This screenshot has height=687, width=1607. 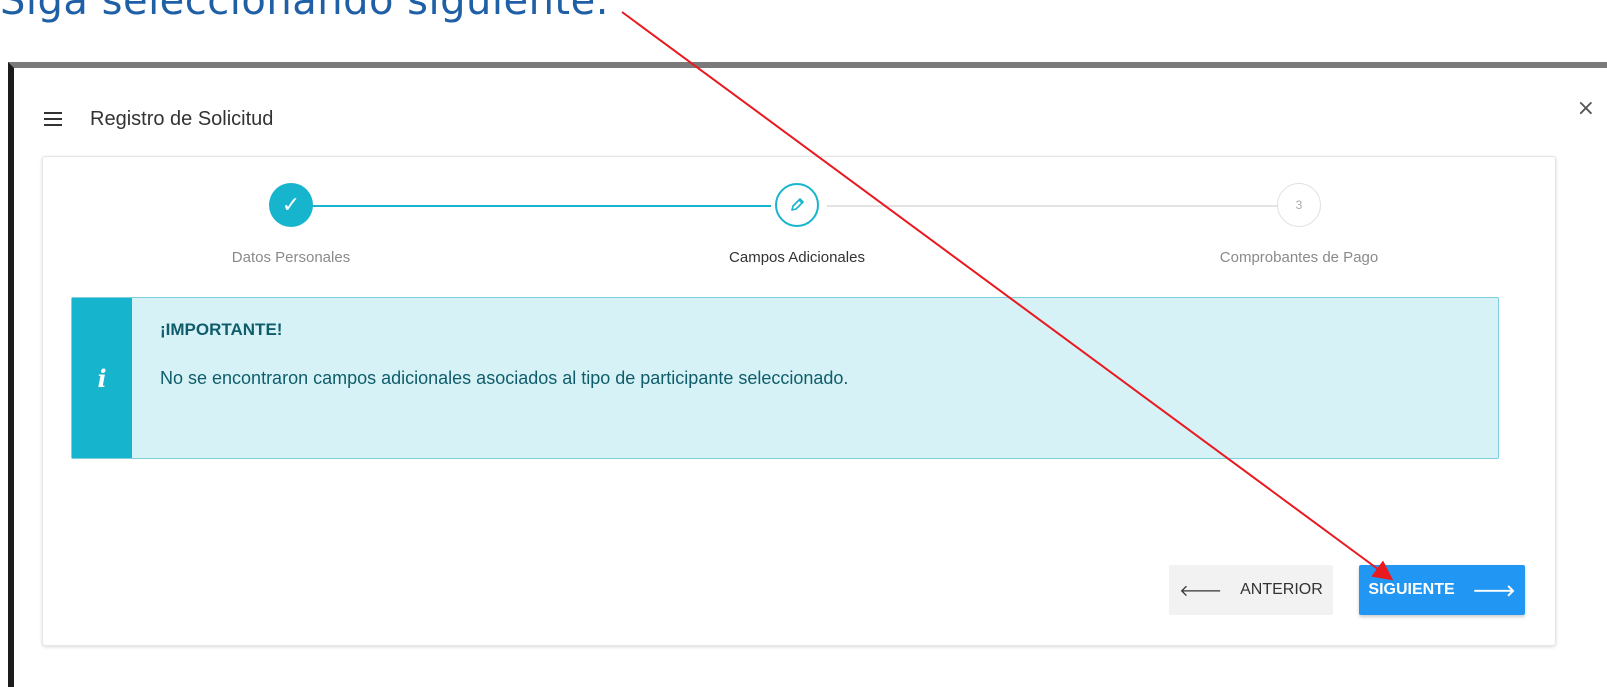 What do you see at coordinates (1494, 590) in the screenshot?
I see `arrow-right-icon: 🡒` at bounding box center [1494, 590].